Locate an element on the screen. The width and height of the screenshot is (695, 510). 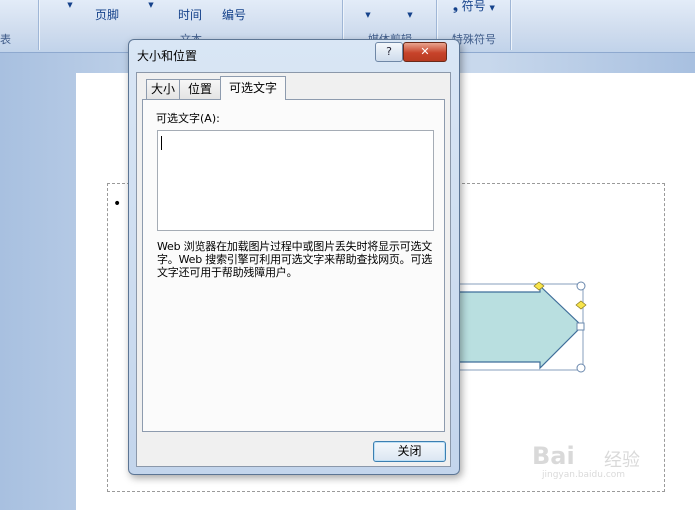
ribbon-group-left: 表 is located at coordinates (19, 25).